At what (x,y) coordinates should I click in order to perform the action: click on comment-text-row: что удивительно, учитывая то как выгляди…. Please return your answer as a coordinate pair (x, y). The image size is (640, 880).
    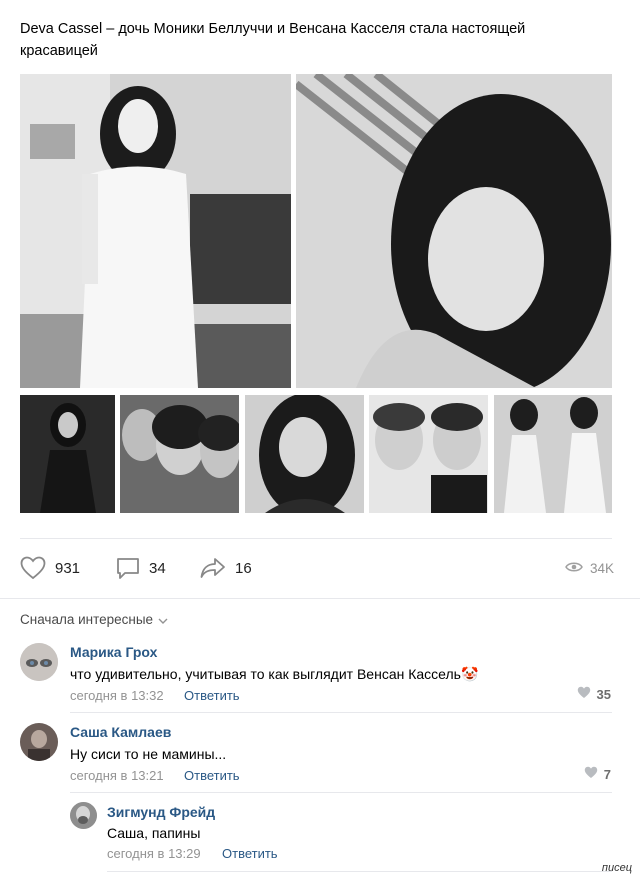
    Looking at the image, I should click on (274, 674).